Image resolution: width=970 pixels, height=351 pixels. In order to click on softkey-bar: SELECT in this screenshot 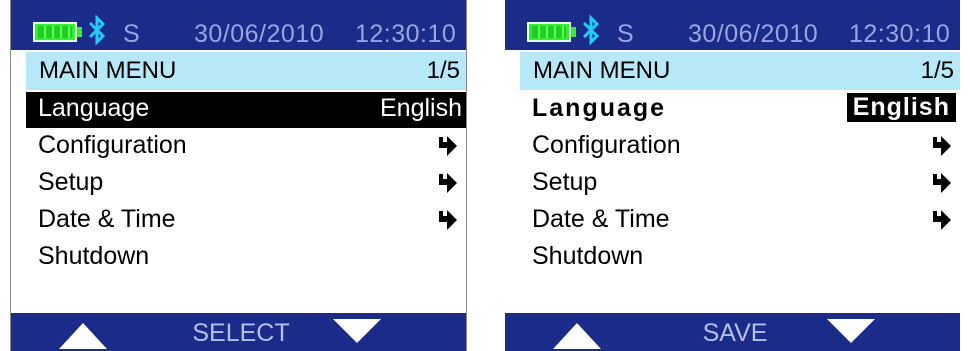, I will do `click(238, 332)`.